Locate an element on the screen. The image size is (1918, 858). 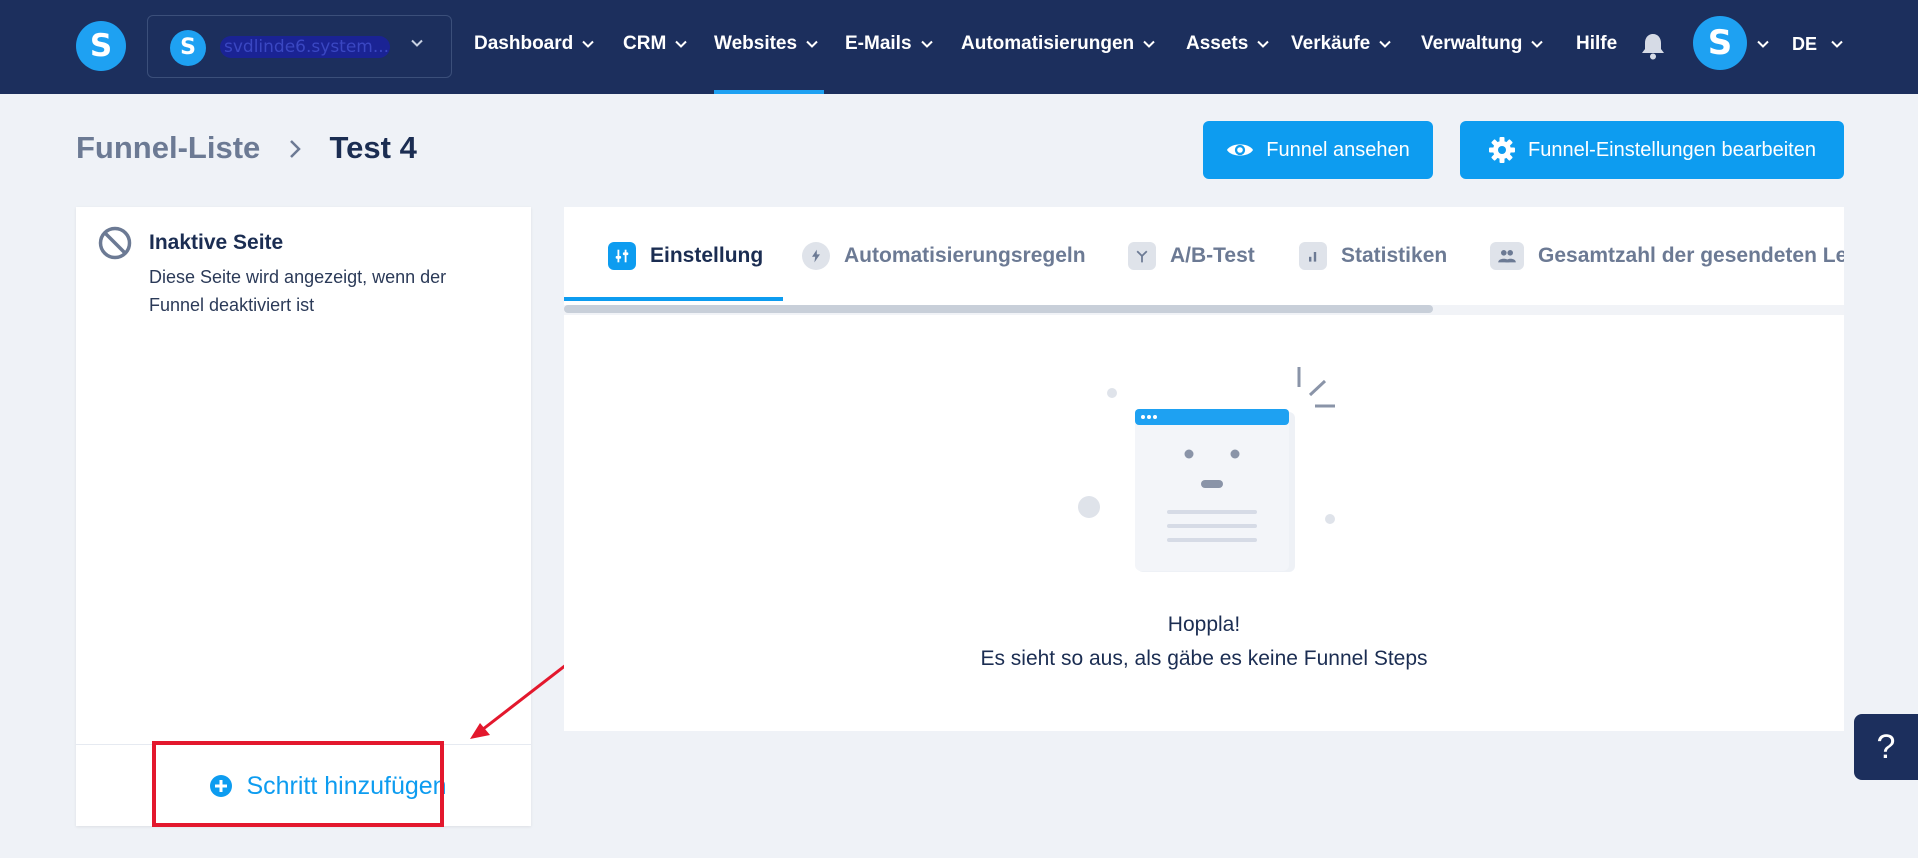
nav-label: Verwaltung is located at coordinates (1472, 43).